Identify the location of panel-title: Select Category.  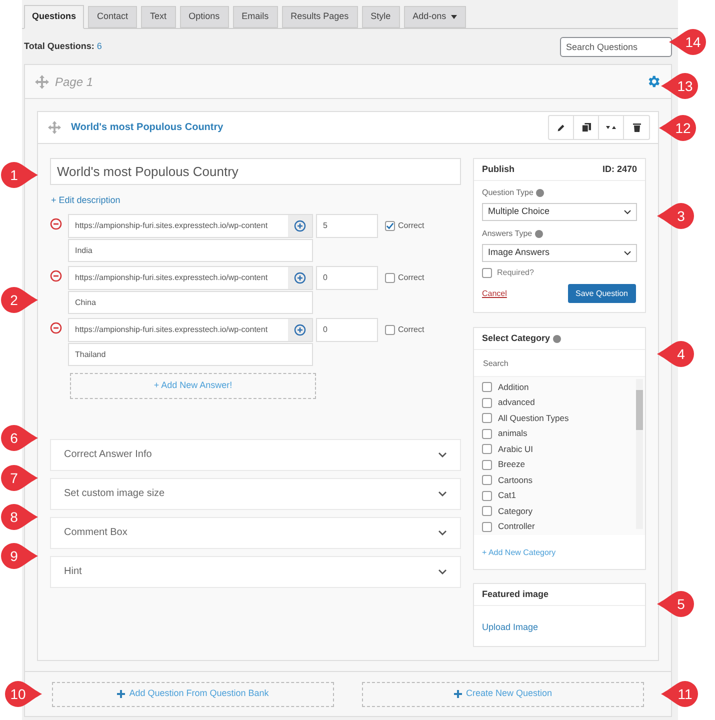
(516, 338).